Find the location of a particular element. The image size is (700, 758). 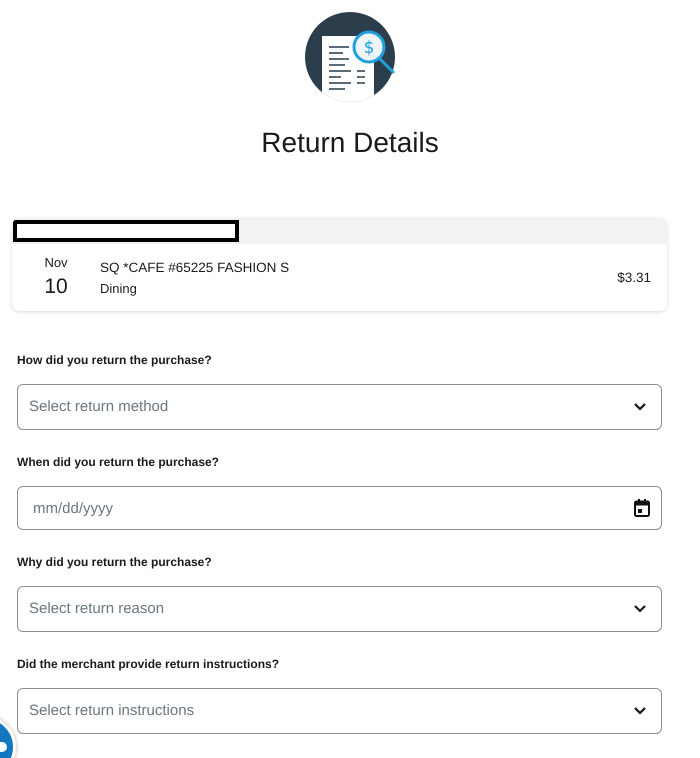

transaction-day: 10 is located at coordinates (56, 287).